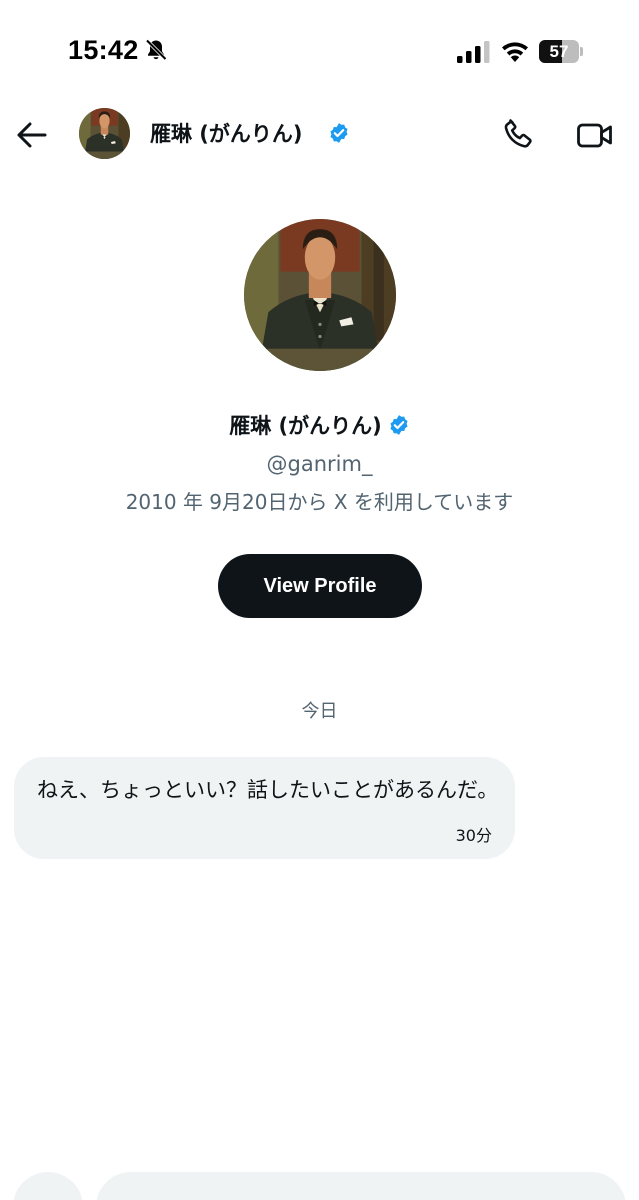 This screenshot has width=639, height=1200. What do you see at coordinates (361, 1186) in the screenshot?
I see `message-input` at bounding box center [361, 1186].